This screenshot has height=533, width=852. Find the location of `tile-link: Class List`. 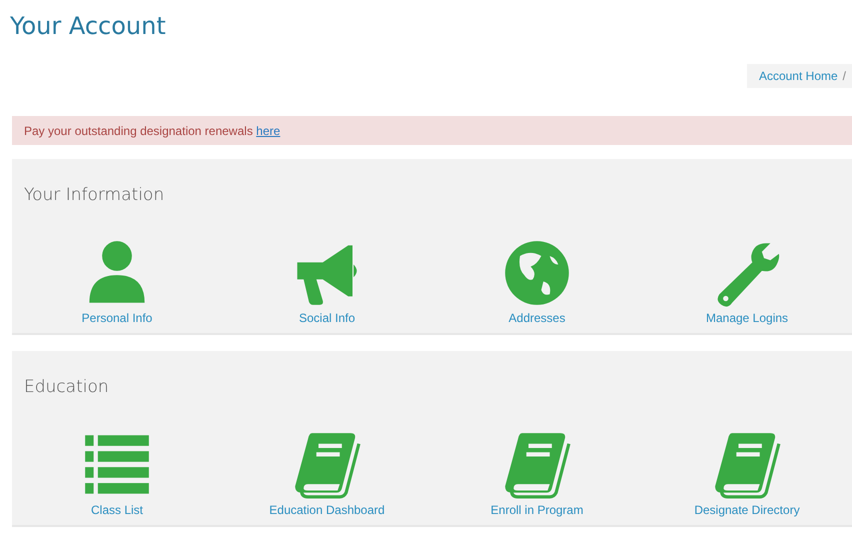

tile-link: Class List is located at coordinates (116, 510).